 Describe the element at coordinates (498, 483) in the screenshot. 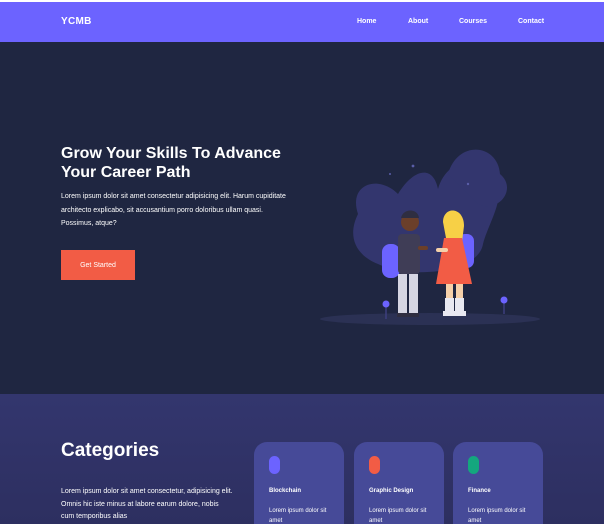

I see `category-card-finance: Finance Lorem ipsum dolor sit amet` at that location.